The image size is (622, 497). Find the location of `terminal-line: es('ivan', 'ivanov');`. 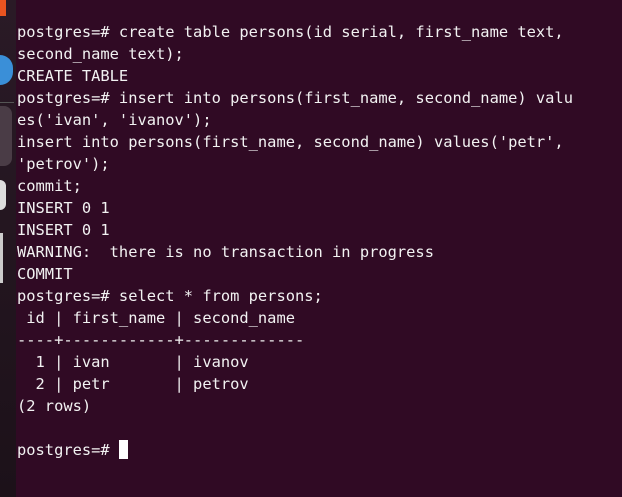

terminal-line: es('ivan', 'ivanov'); is located at coordinates (114, 120).